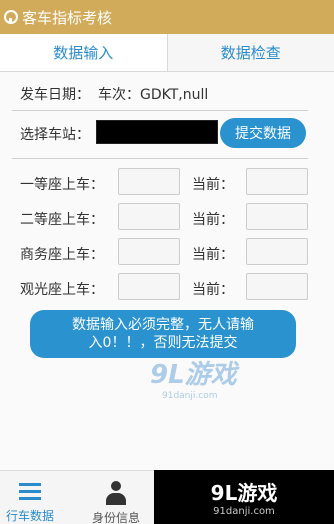 This screenshot has height=524, width=334. I want to click on notice-banner: 数据输入必须完整，无人请输 入0！！，否则无法提交, so click(163, 334).